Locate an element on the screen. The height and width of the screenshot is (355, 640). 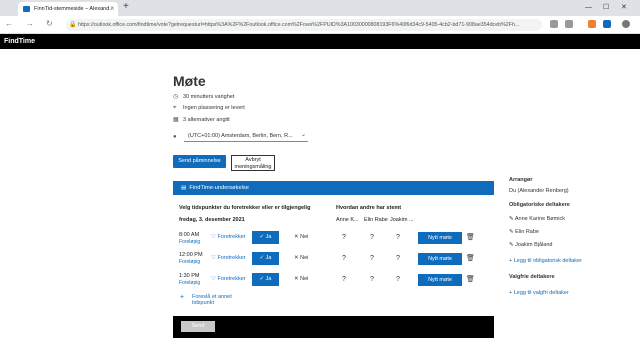
add-optional-label: Legg til valgfri deltaker is located at coordinates (541, 293).